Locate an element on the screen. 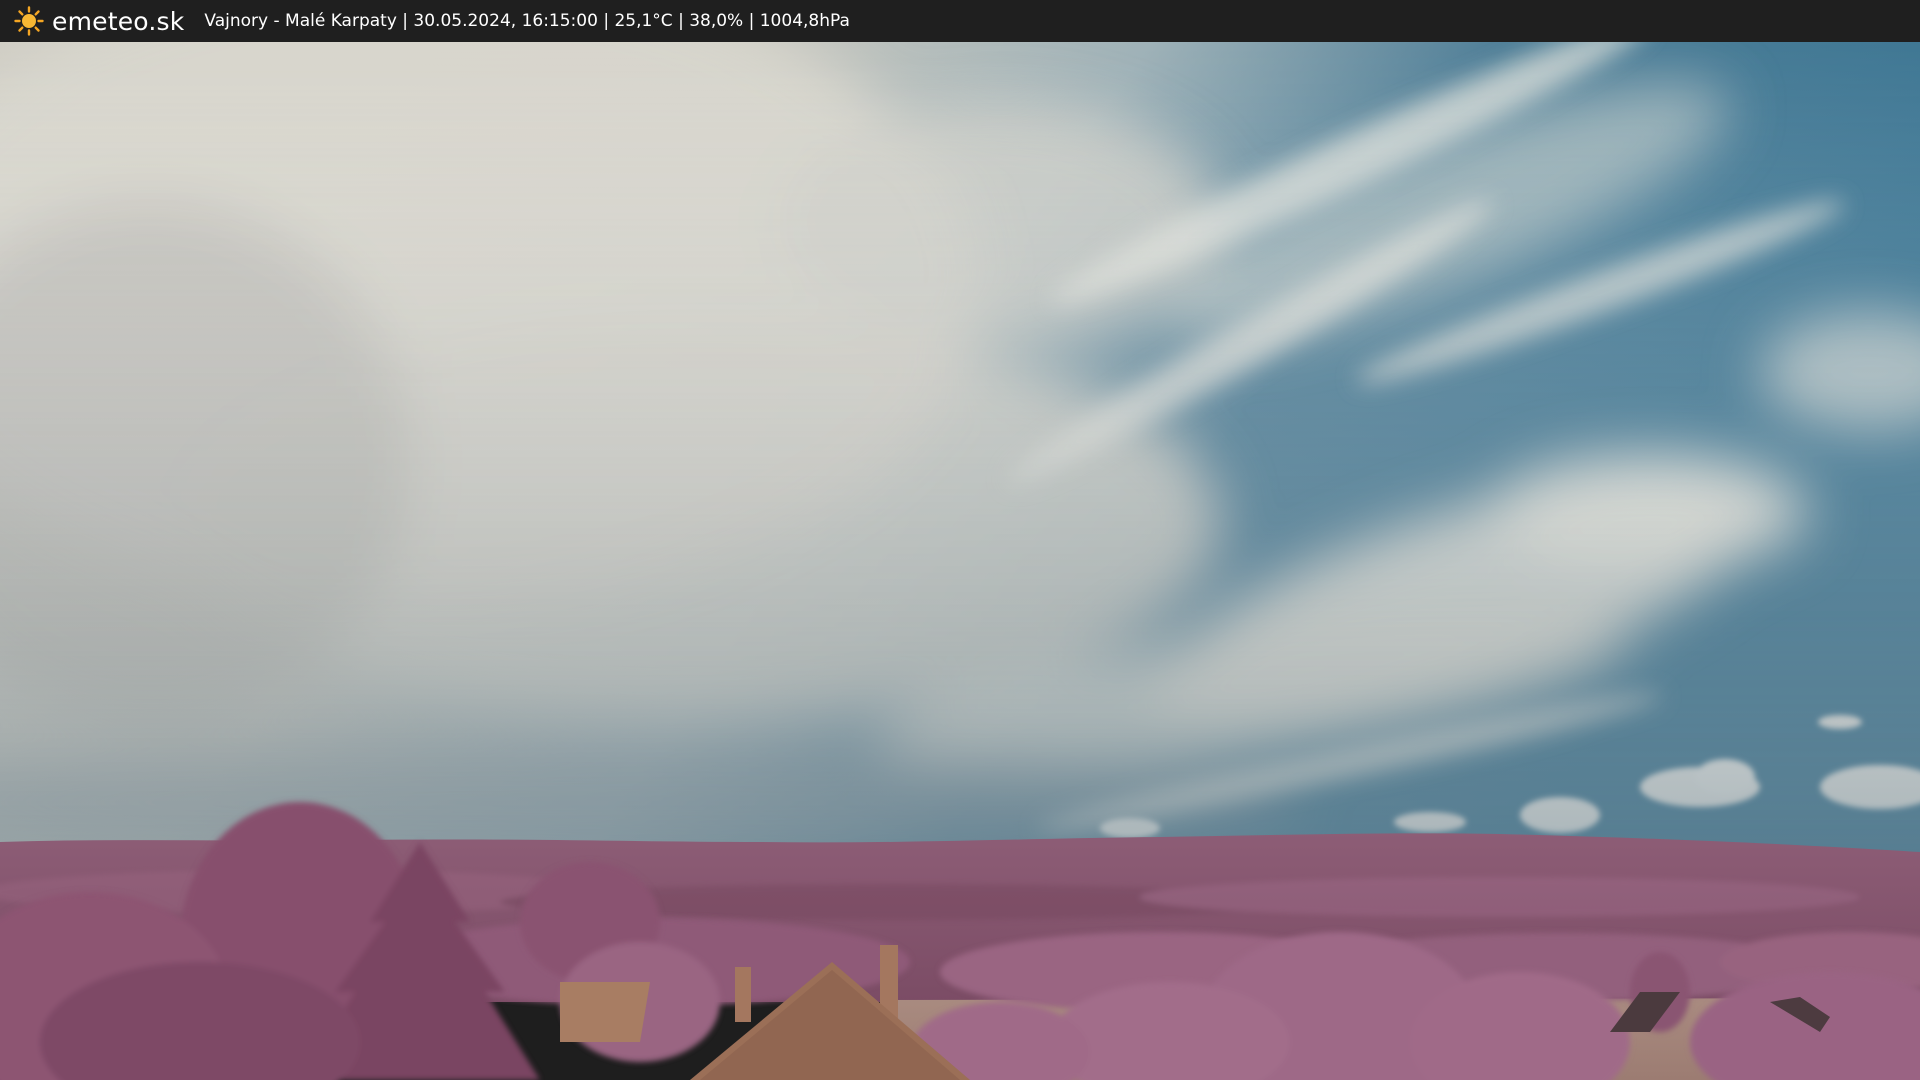 The image size is (1920, 1080). sun-icon is located at coordinates (29, 21).